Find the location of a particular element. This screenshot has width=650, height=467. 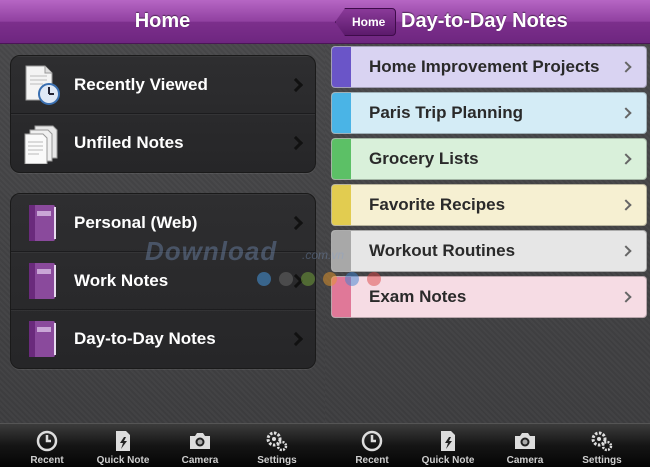

row-label: Work Notes is located at coordinates (121, 280).